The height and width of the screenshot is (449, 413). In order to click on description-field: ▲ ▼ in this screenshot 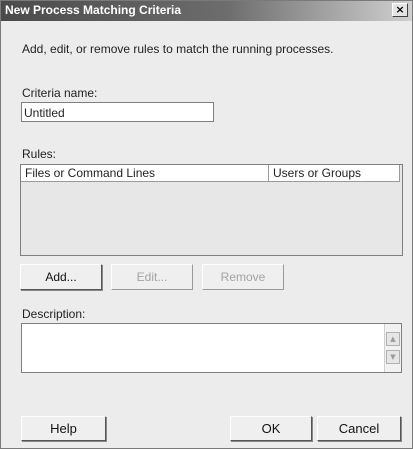, I will do `click(211, 348)`.